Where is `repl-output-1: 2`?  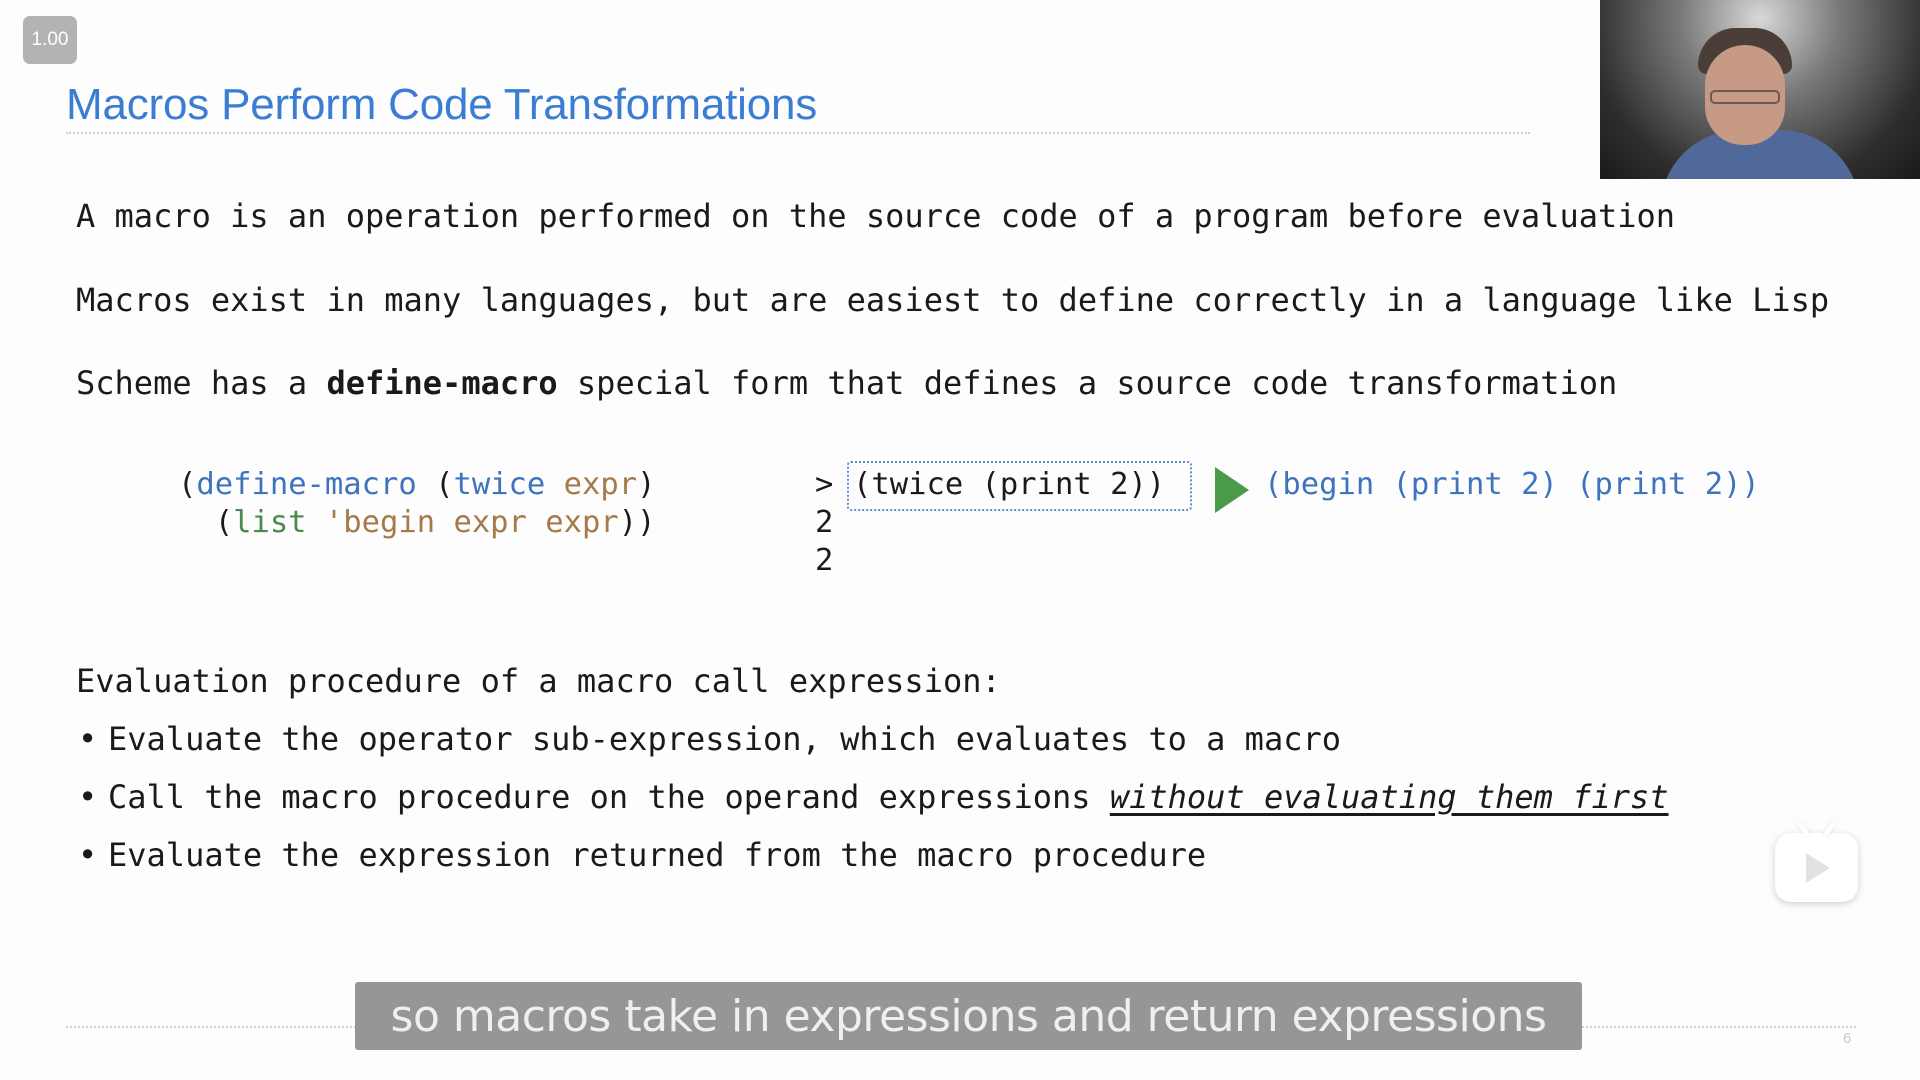 repl-output-1: 2 is located at coordinates (824, 522).